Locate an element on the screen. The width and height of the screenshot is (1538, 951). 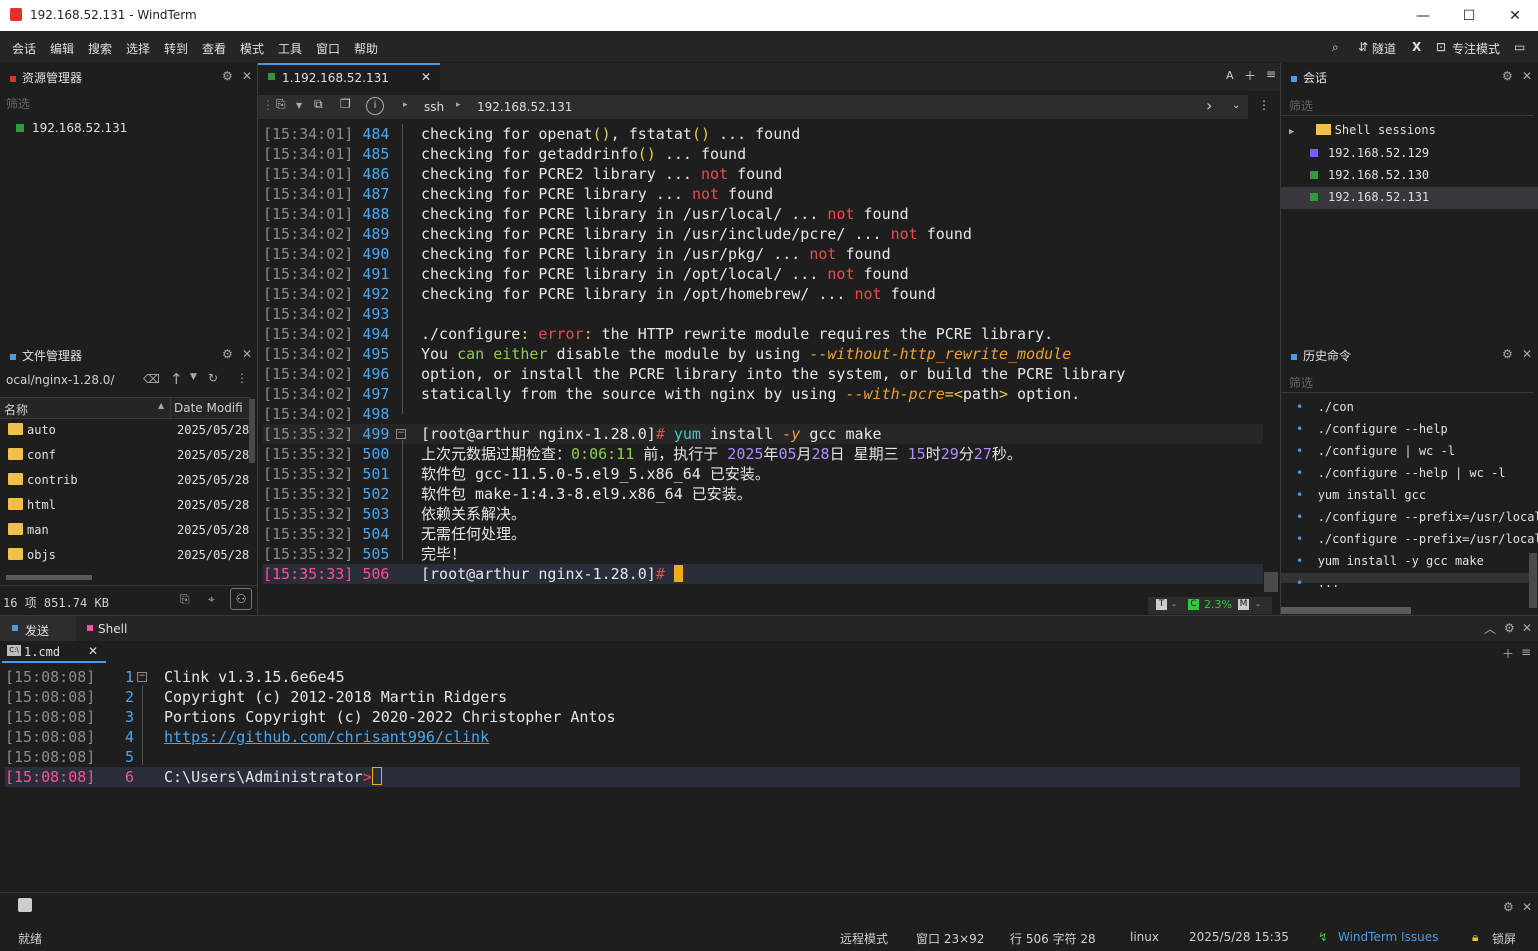
t-icon: T is located at coordinates (1161, 604).